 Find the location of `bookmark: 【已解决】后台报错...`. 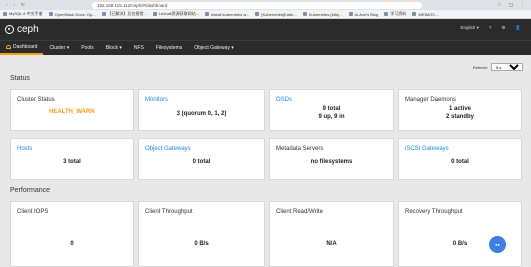

bookmark: 【已解决】后台报错... is located at coordinates (124, 14).